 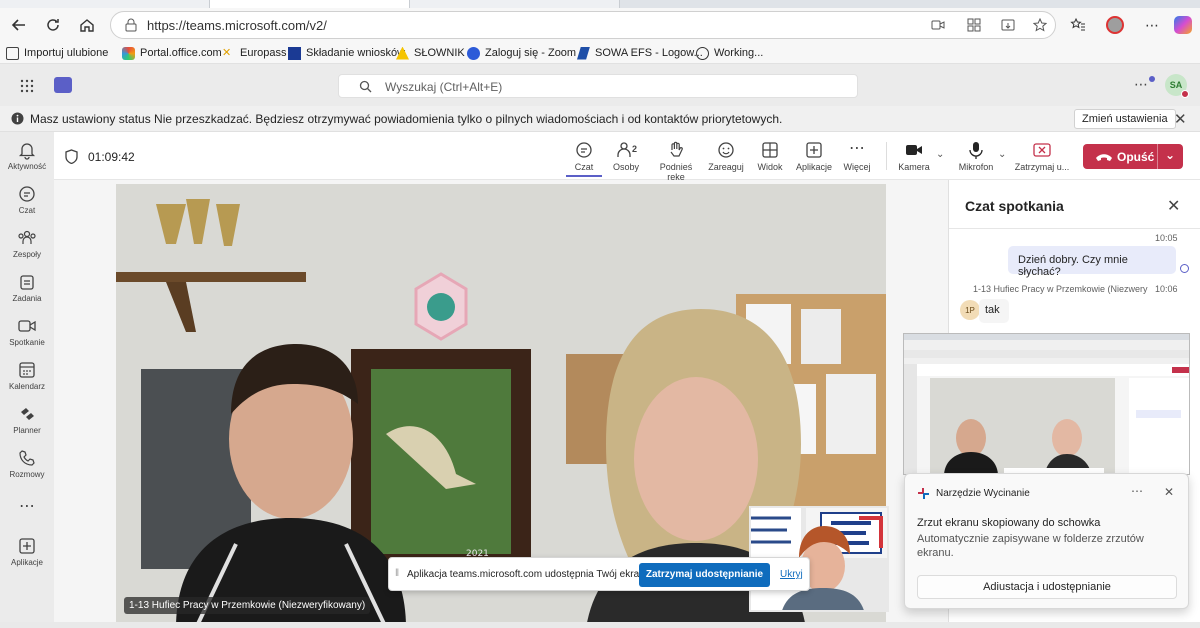 I want to click on europass-icon: ✕, so click(x=227, y=52).